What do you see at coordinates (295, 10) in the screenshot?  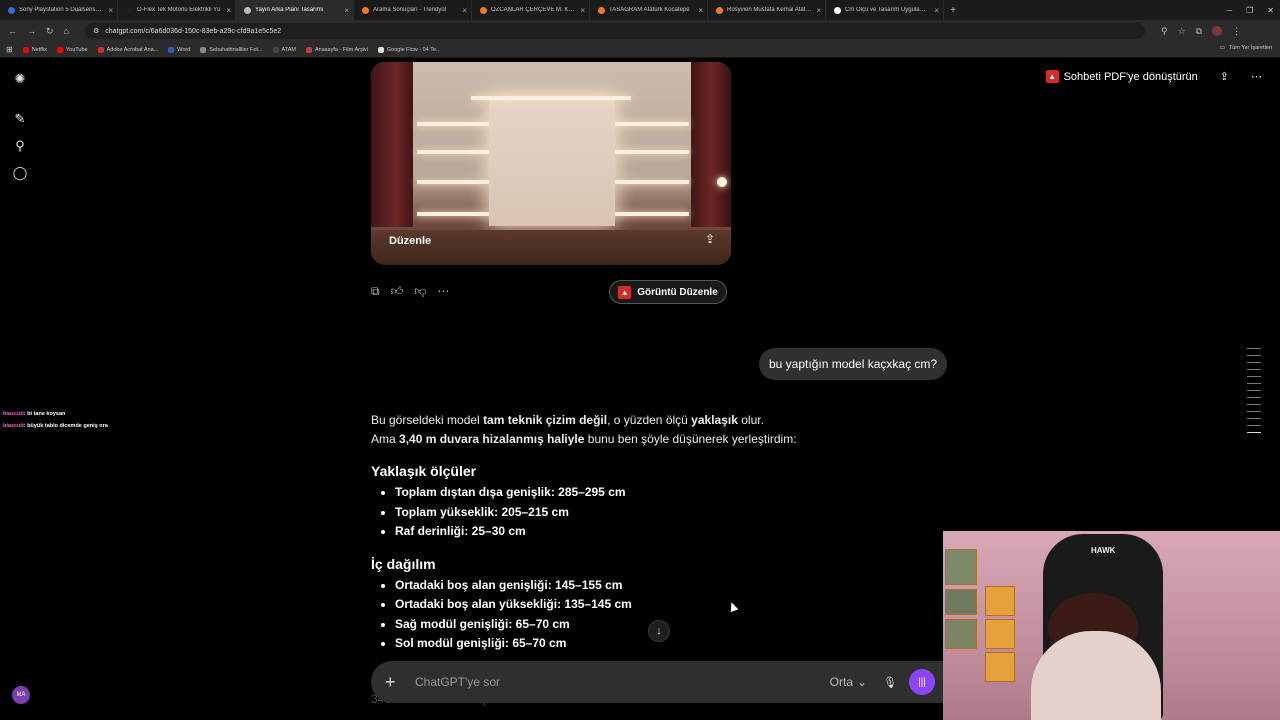 I see `browser-tab: Yayın Arka Planı Tasarımı ×` at bounding box center [295, 10].